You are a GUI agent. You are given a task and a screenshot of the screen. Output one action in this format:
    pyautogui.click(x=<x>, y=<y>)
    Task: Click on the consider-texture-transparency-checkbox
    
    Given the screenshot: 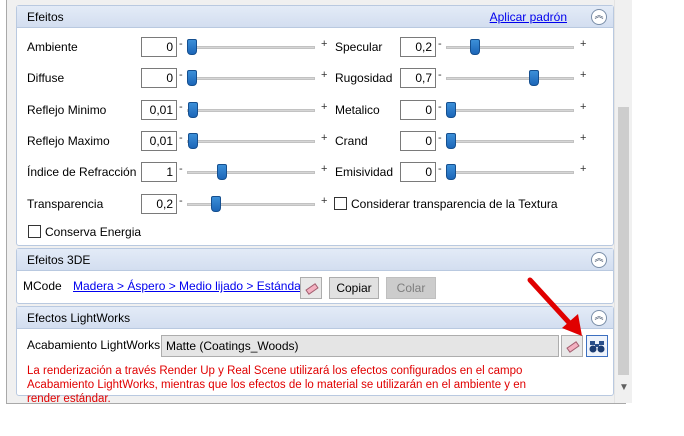 What is the action you would take?
    pyautogui.click(x=340, y=203)
    